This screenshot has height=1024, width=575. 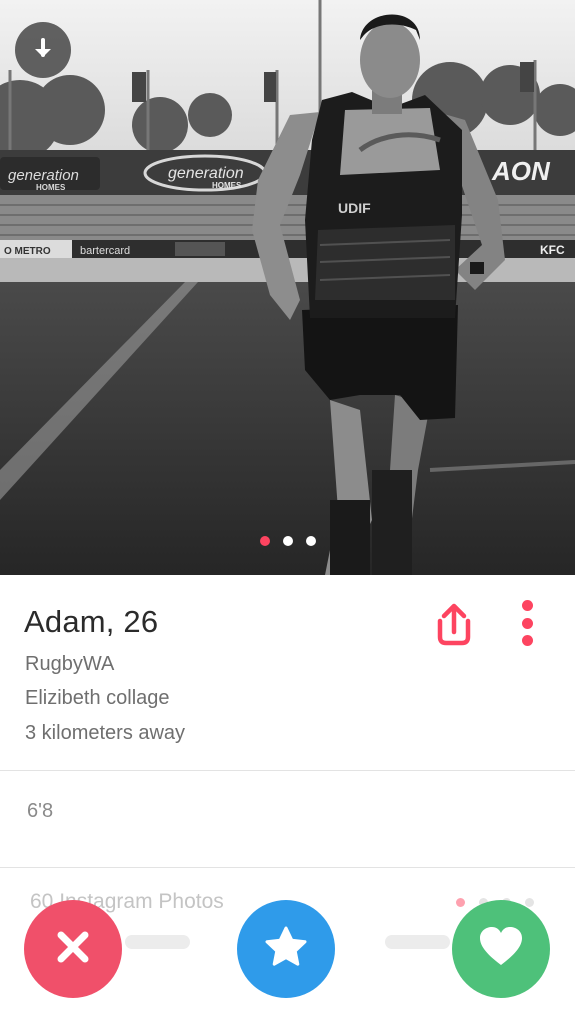 What do you see at coordinates (40, 811) in the screenshot?
I see `profile-height: 6'8` at bounding box center [40, 811].